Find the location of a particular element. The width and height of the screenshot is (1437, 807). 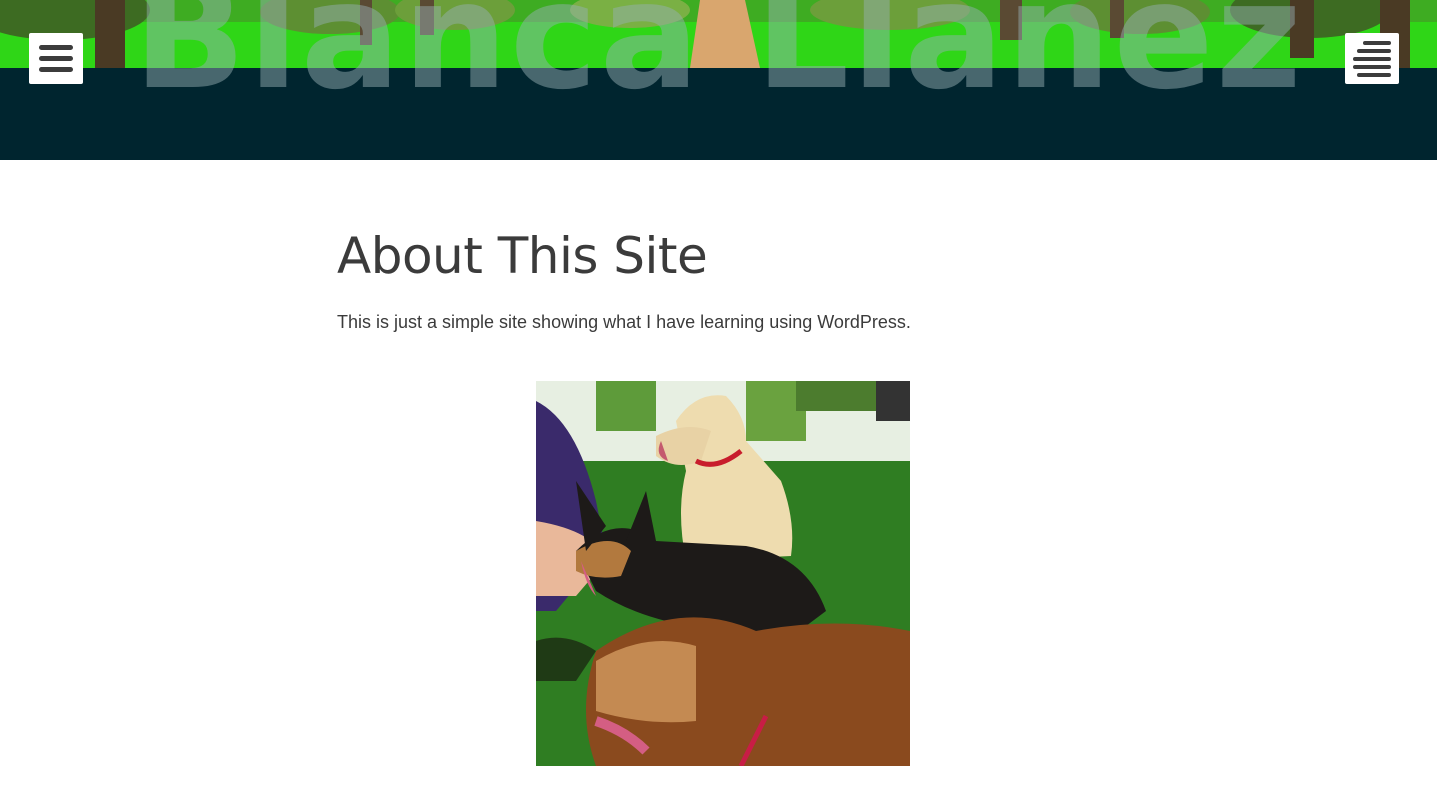

dogs-photo-image is located at coordinates (723, 573).